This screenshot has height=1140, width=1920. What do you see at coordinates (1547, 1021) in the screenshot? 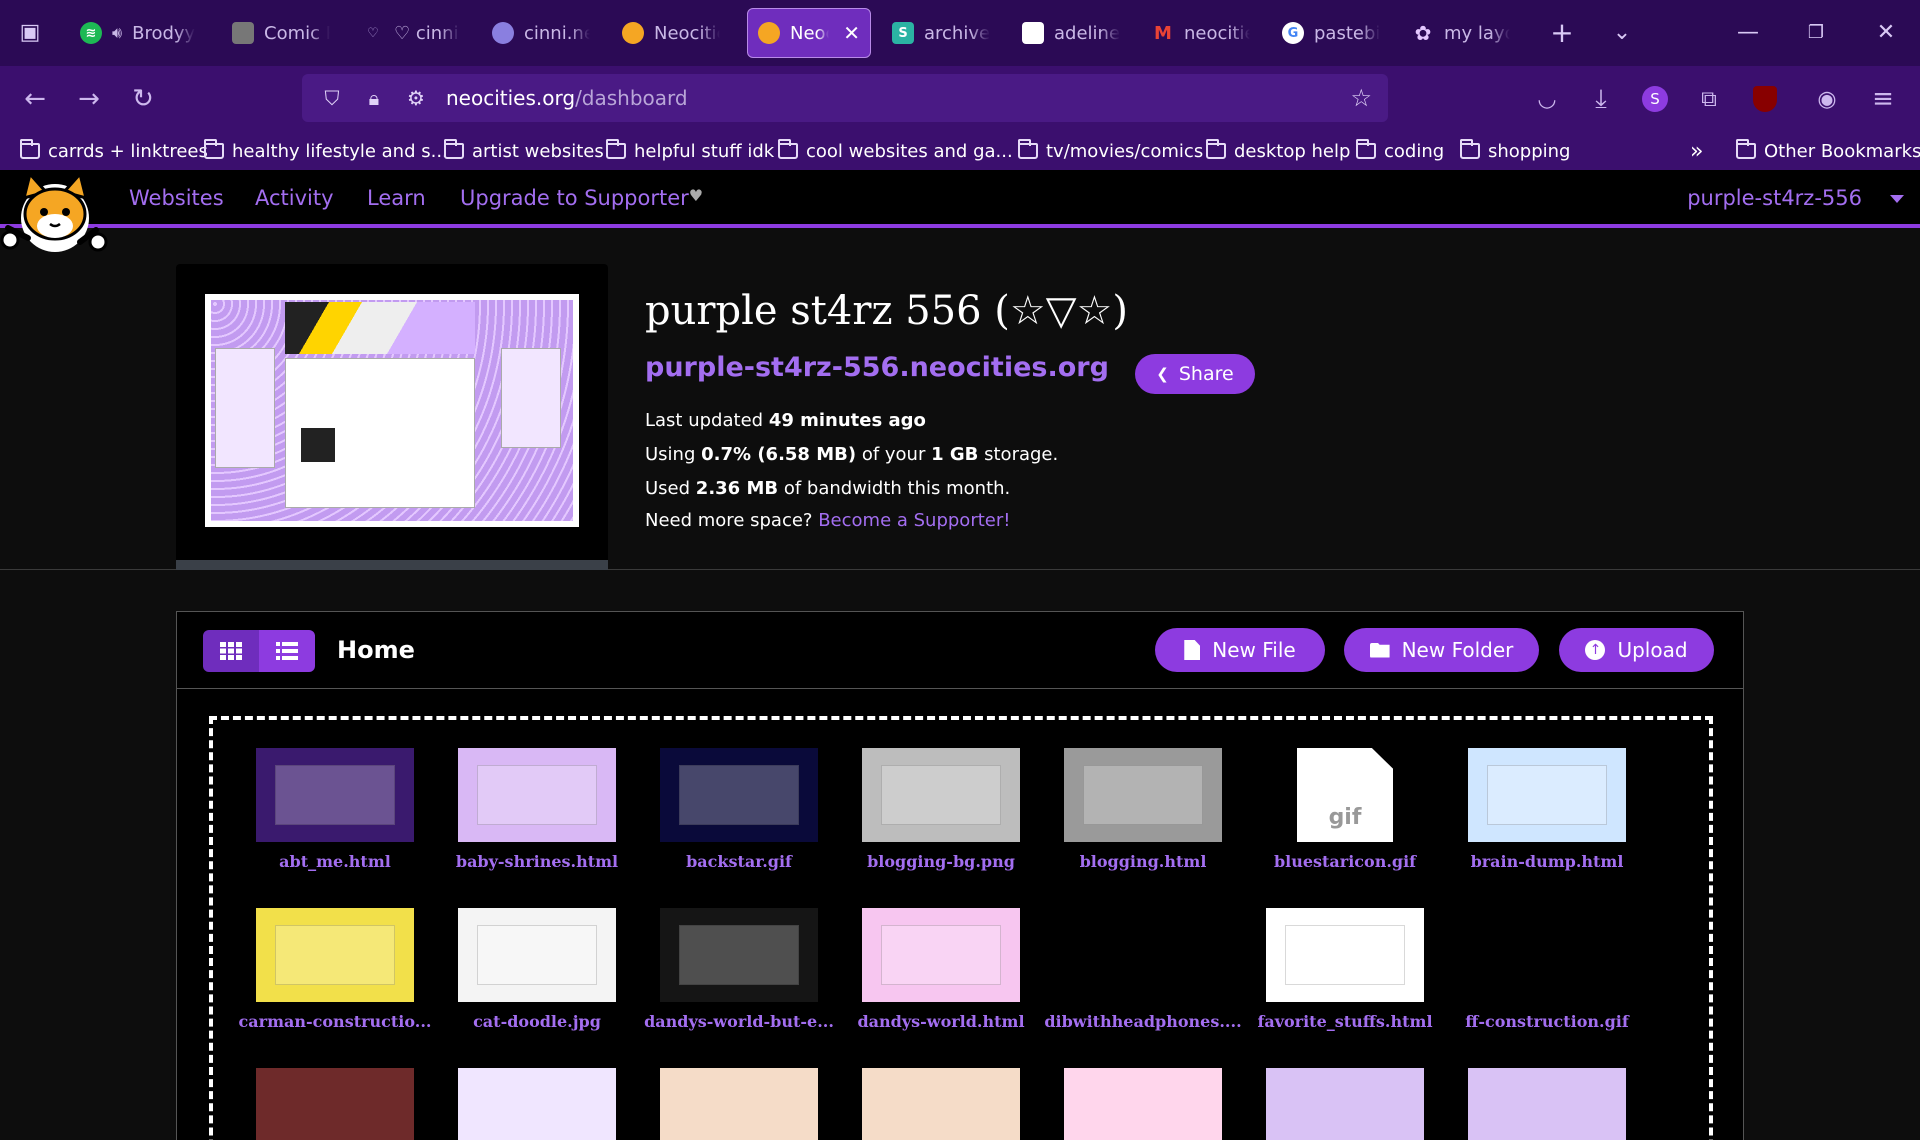
I see `file-name: ff-construction.gif` at bounding box center [1547, 1021].